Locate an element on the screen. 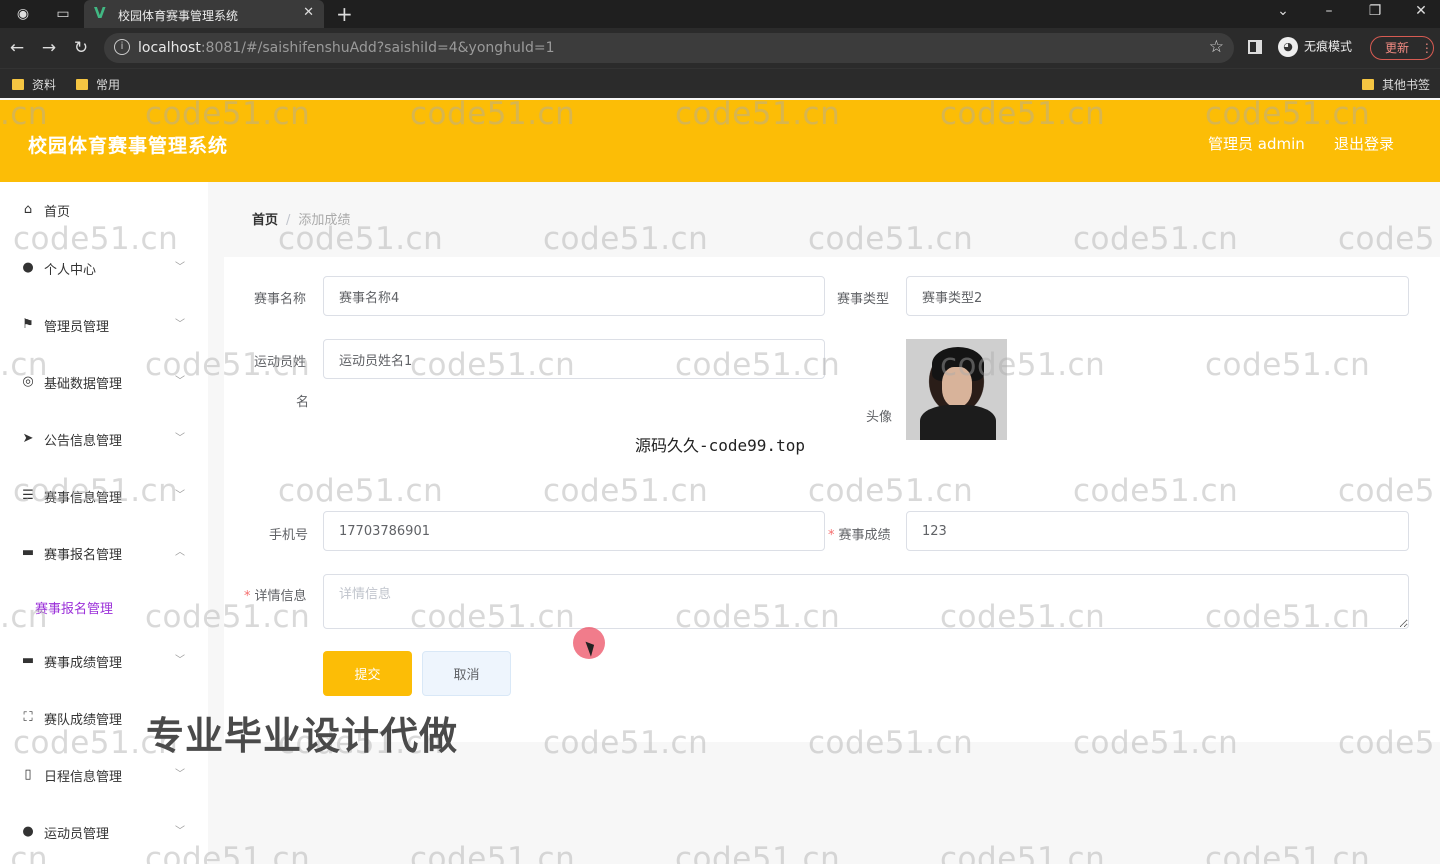  fullscreen-icon: ⛶ is located at coordinates (28, 717).